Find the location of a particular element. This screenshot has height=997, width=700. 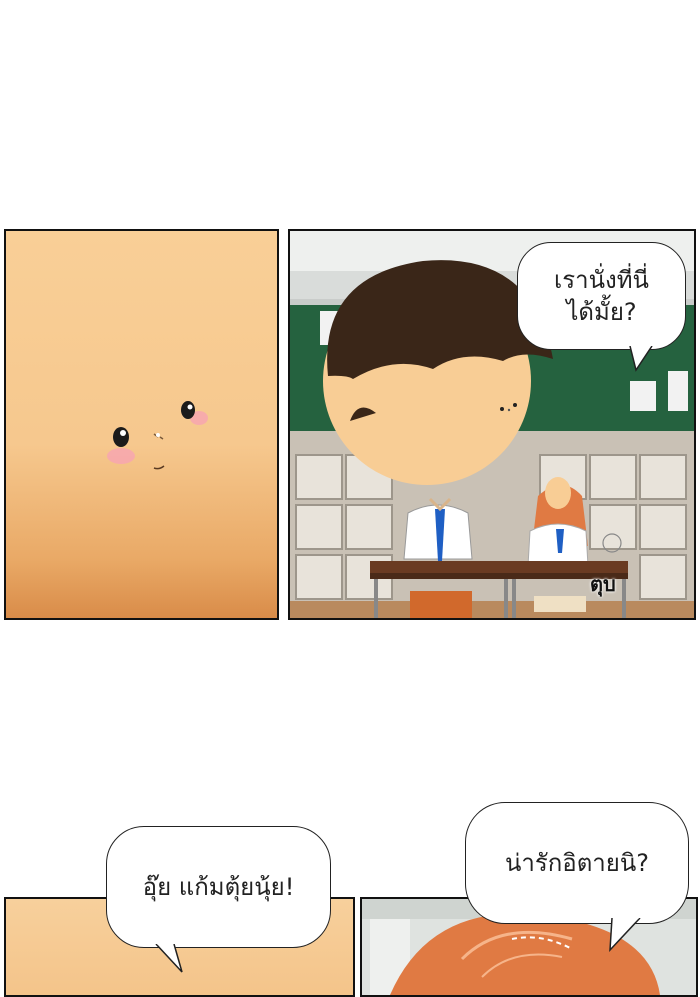

sound-effect-thud: ตุบ is located at coordinates (603, 584).